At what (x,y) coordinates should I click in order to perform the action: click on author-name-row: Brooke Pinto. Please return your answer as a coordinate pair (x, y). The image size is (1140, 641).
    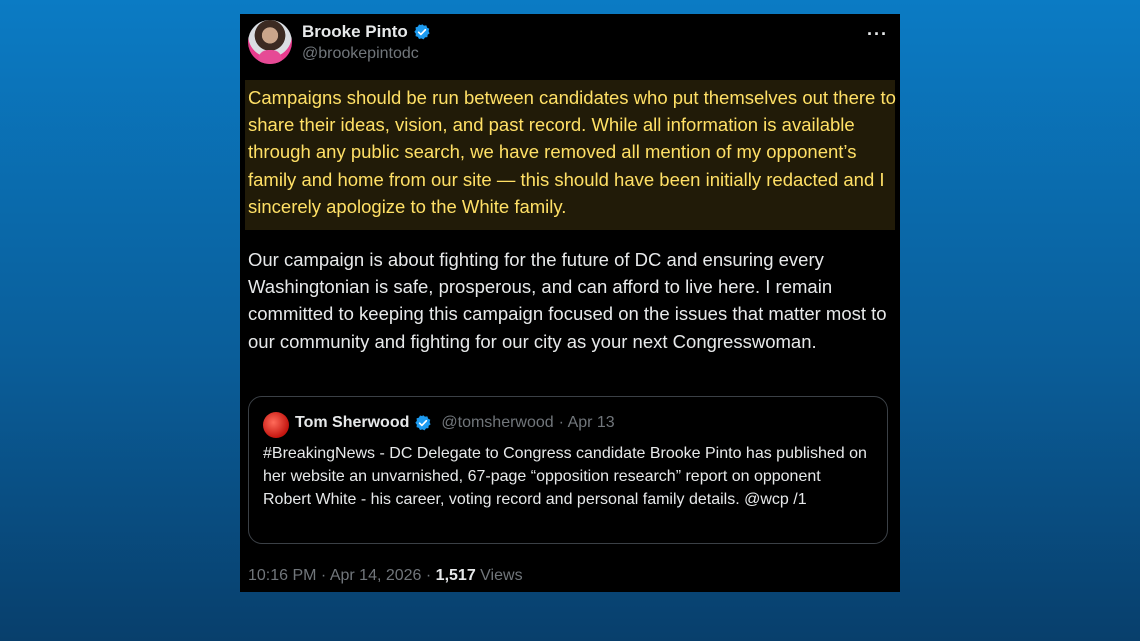
    Looking at the image, I should click on (366, 32).